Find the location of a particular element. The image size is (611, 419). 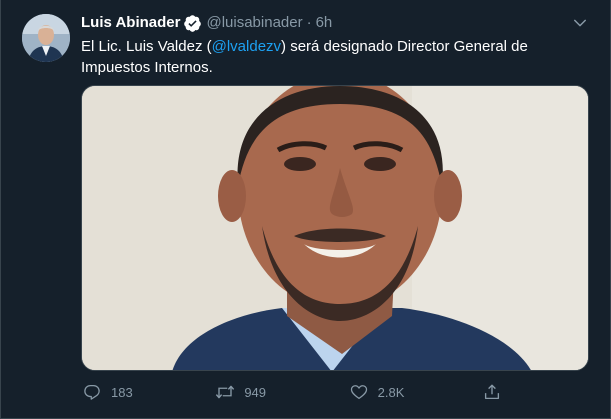

like-button: 2.8K is located at coordinates (397, 392).